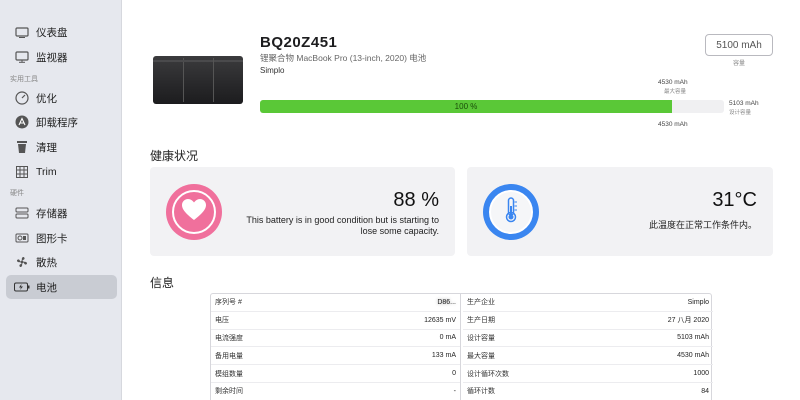 This screenshot has height=400, width=800. I want to click on row-label: 备用电量, so click(229, 356).